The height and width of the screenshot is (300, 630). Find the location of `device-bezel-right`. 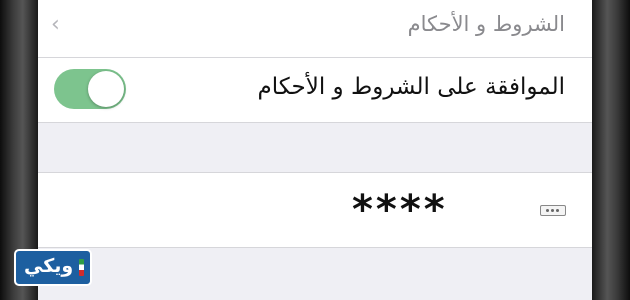

device-bezel-right is located at coordinates (611, 150).